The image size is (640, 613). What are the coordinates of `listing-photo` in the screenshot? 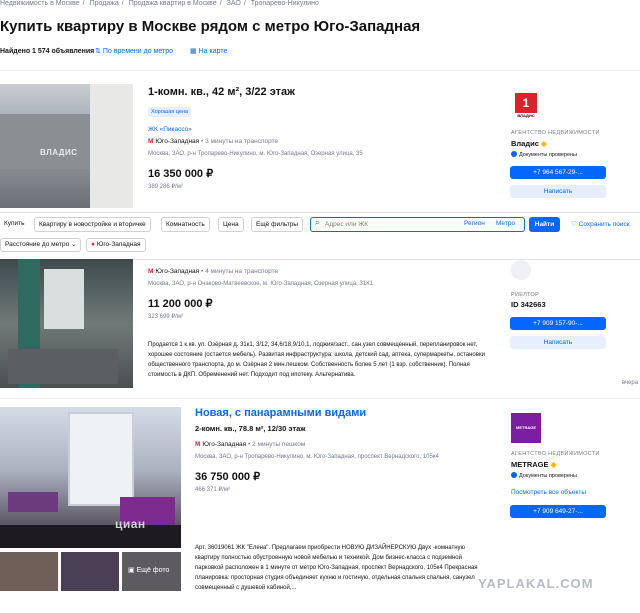 It's located at (66, 323).